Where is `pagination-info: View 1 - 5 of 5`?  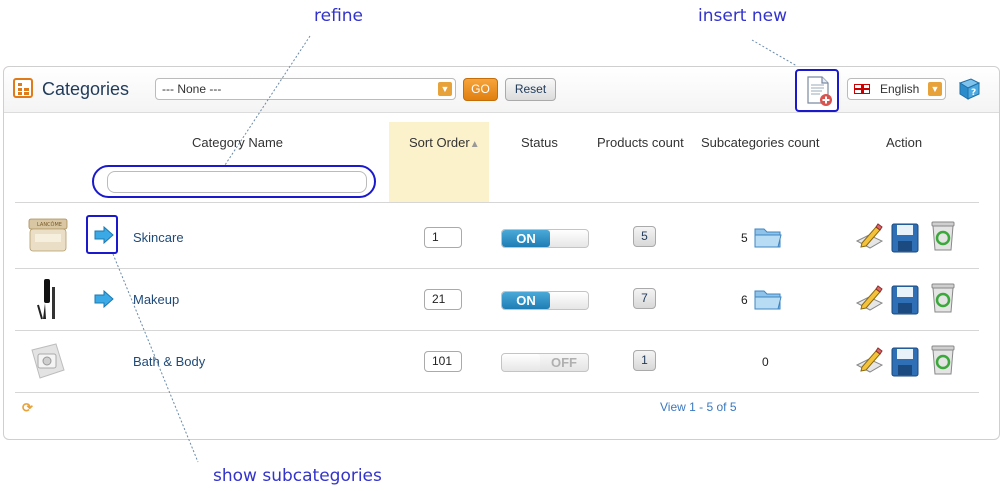 pagination-info: View 1 - 5 of 5 is located at coordinates (698, 407).